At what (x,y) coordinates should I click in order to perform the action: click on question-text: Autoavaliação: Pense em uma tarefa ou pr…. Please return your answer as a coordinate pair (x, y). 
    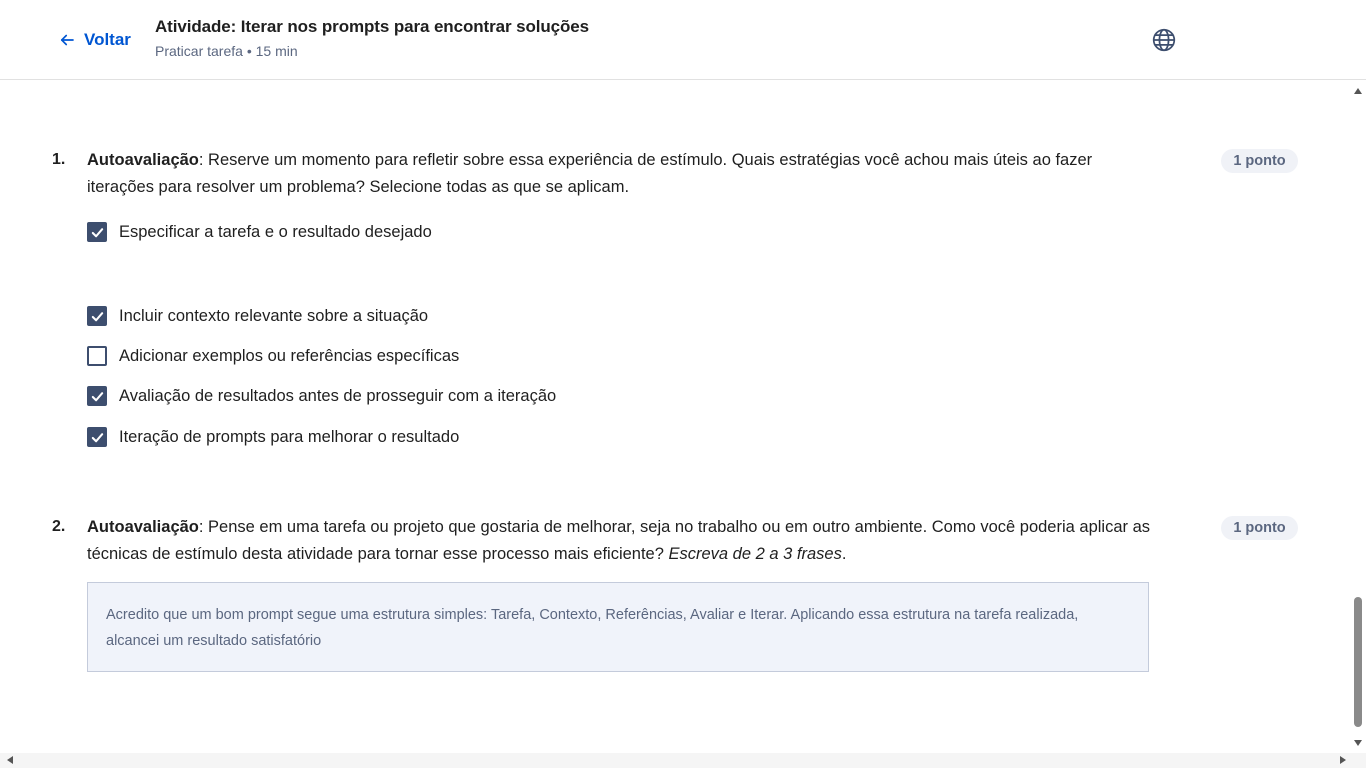
    Looking at the image, I should click on (624, 541).